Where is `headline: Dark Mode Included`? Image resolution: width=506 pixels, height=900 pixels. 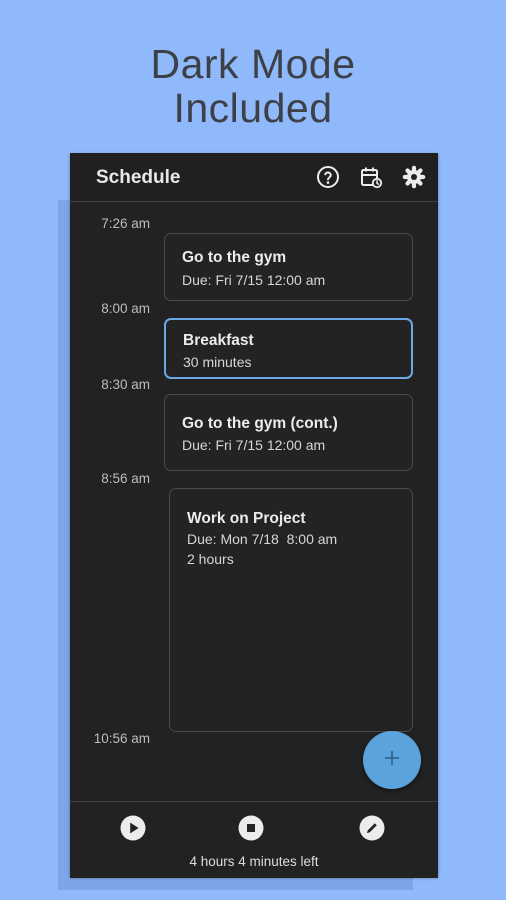 headline: Dark Mode Included is located at coordinates (253, 86).